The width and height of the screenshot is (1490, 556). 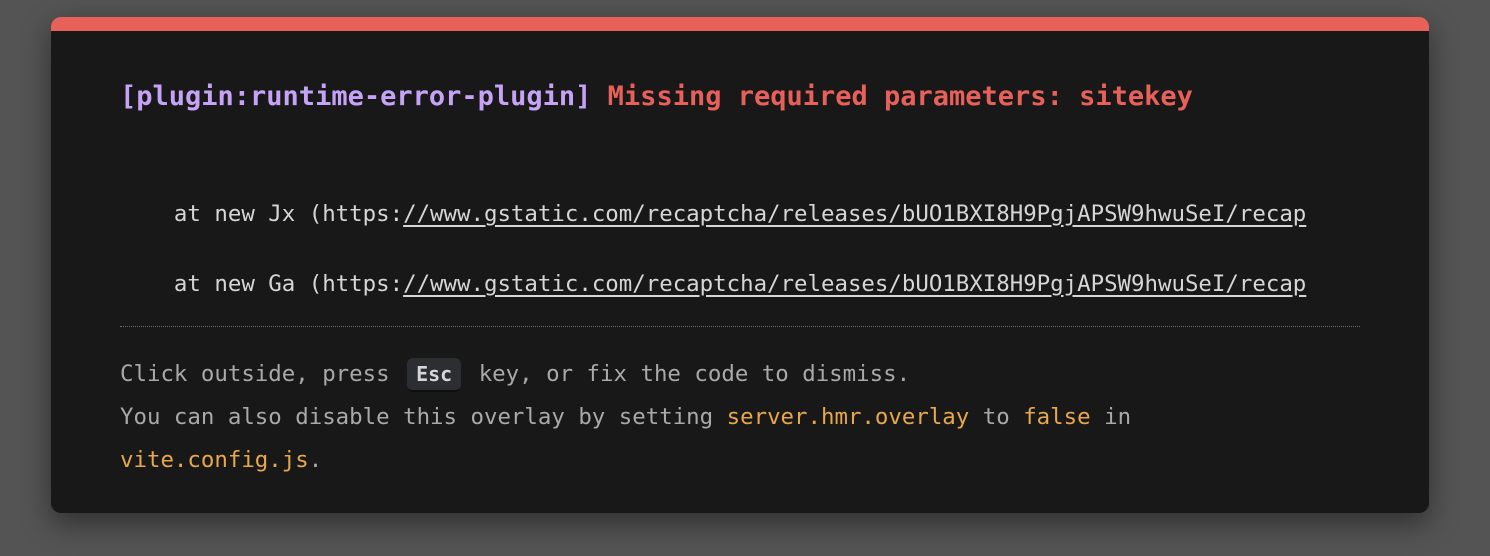 I want to click on tip-text: Click outside, press, so click(x=262, y=374).